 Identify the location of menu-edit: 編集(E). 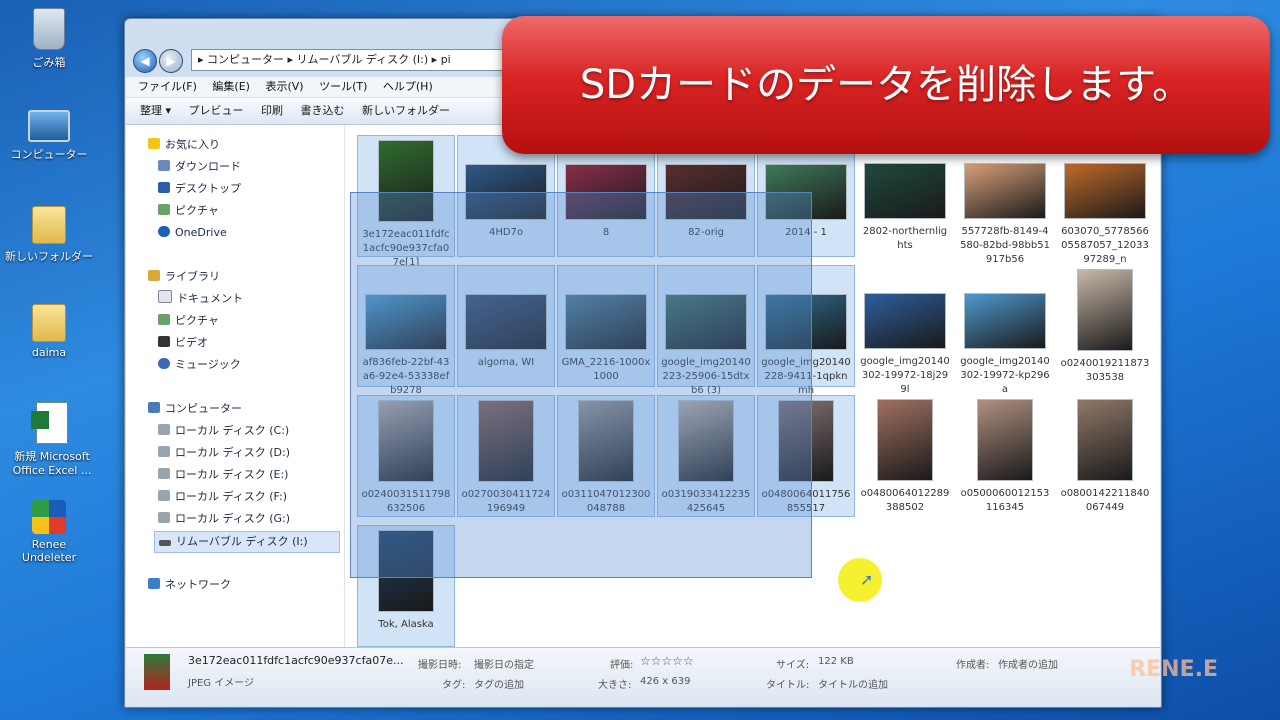
(231, 86).